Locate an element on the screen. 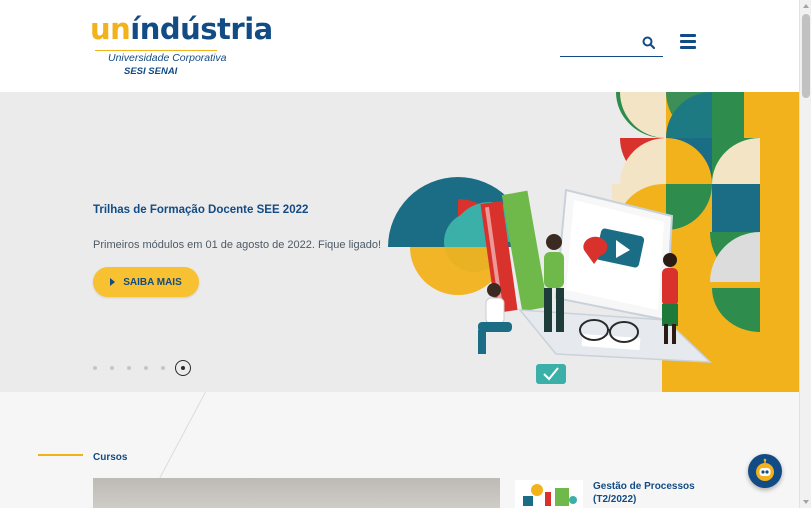  carousel-pagination is located at coordinates (142, 368).